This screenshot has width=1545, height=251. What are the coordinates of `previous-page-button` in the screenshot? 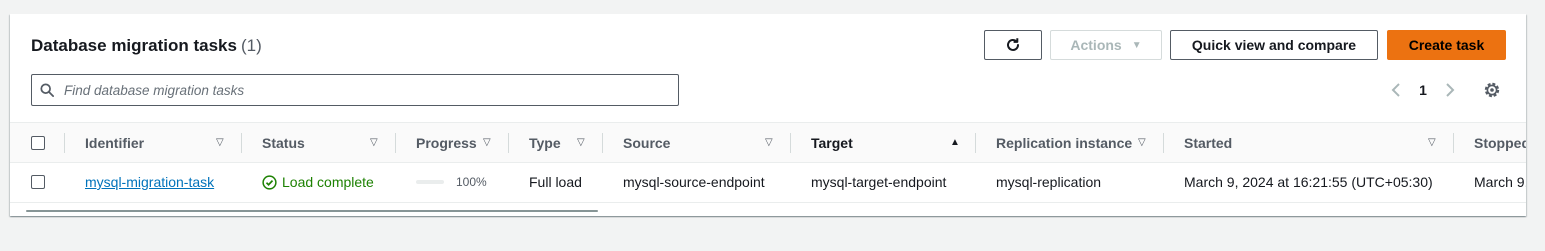 It's located at (1396, 90).